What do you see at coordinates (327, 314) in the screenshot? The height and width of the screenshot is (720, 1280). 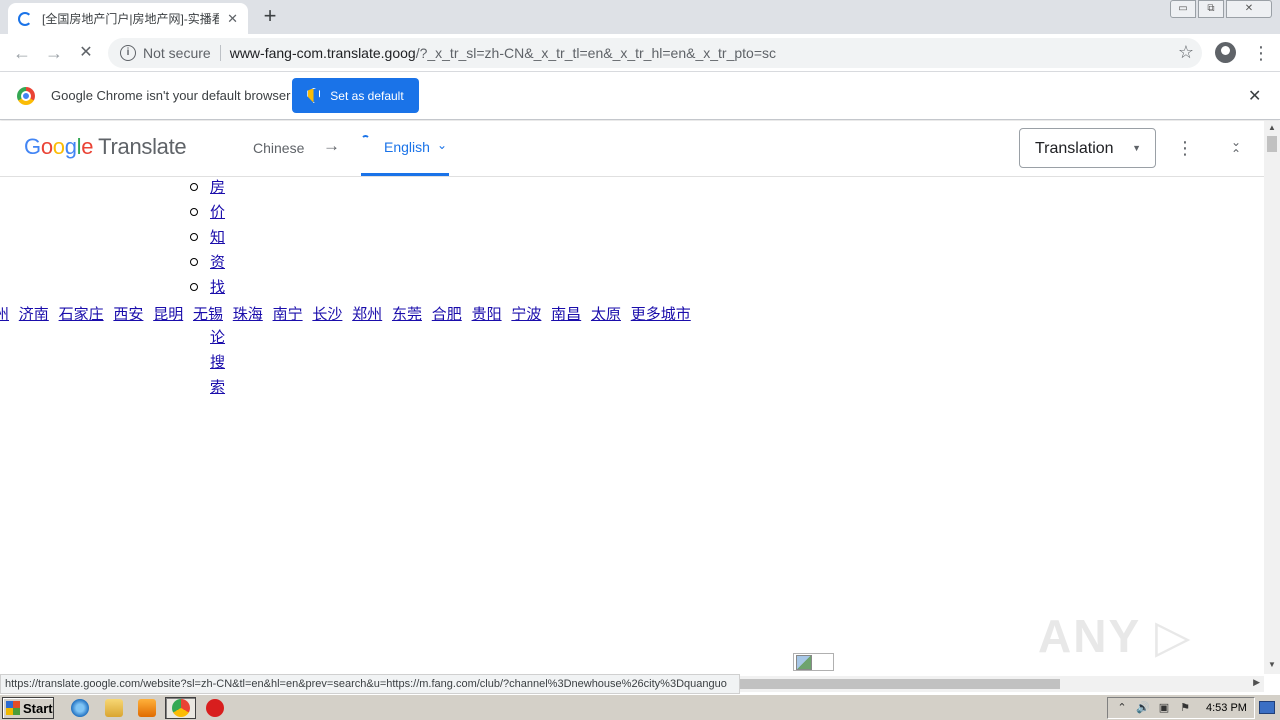 I see `city-link: 长沙` at bounding box center [327, 314].